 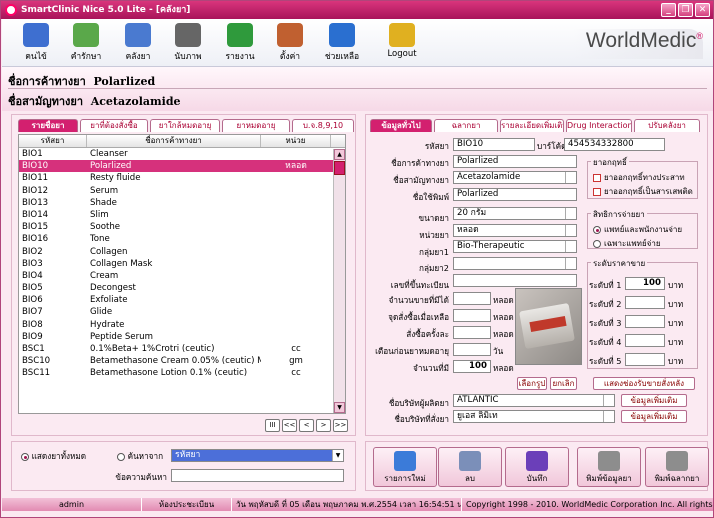 What do you see at coordinates (140, 456) in the screenshot?
I see `search-by-option: ค้นหาจาก` at bounding box center [140, 456].